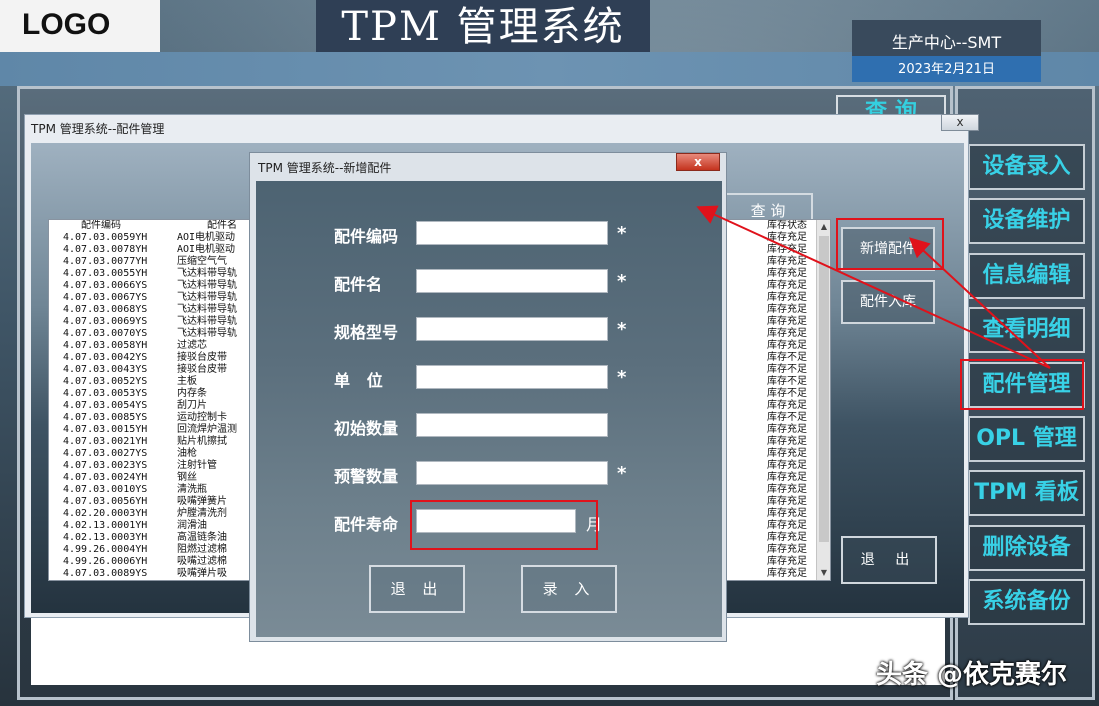 The image size is (1099, 706). I want to click on arrow-to-add-part, so click(980, 303).